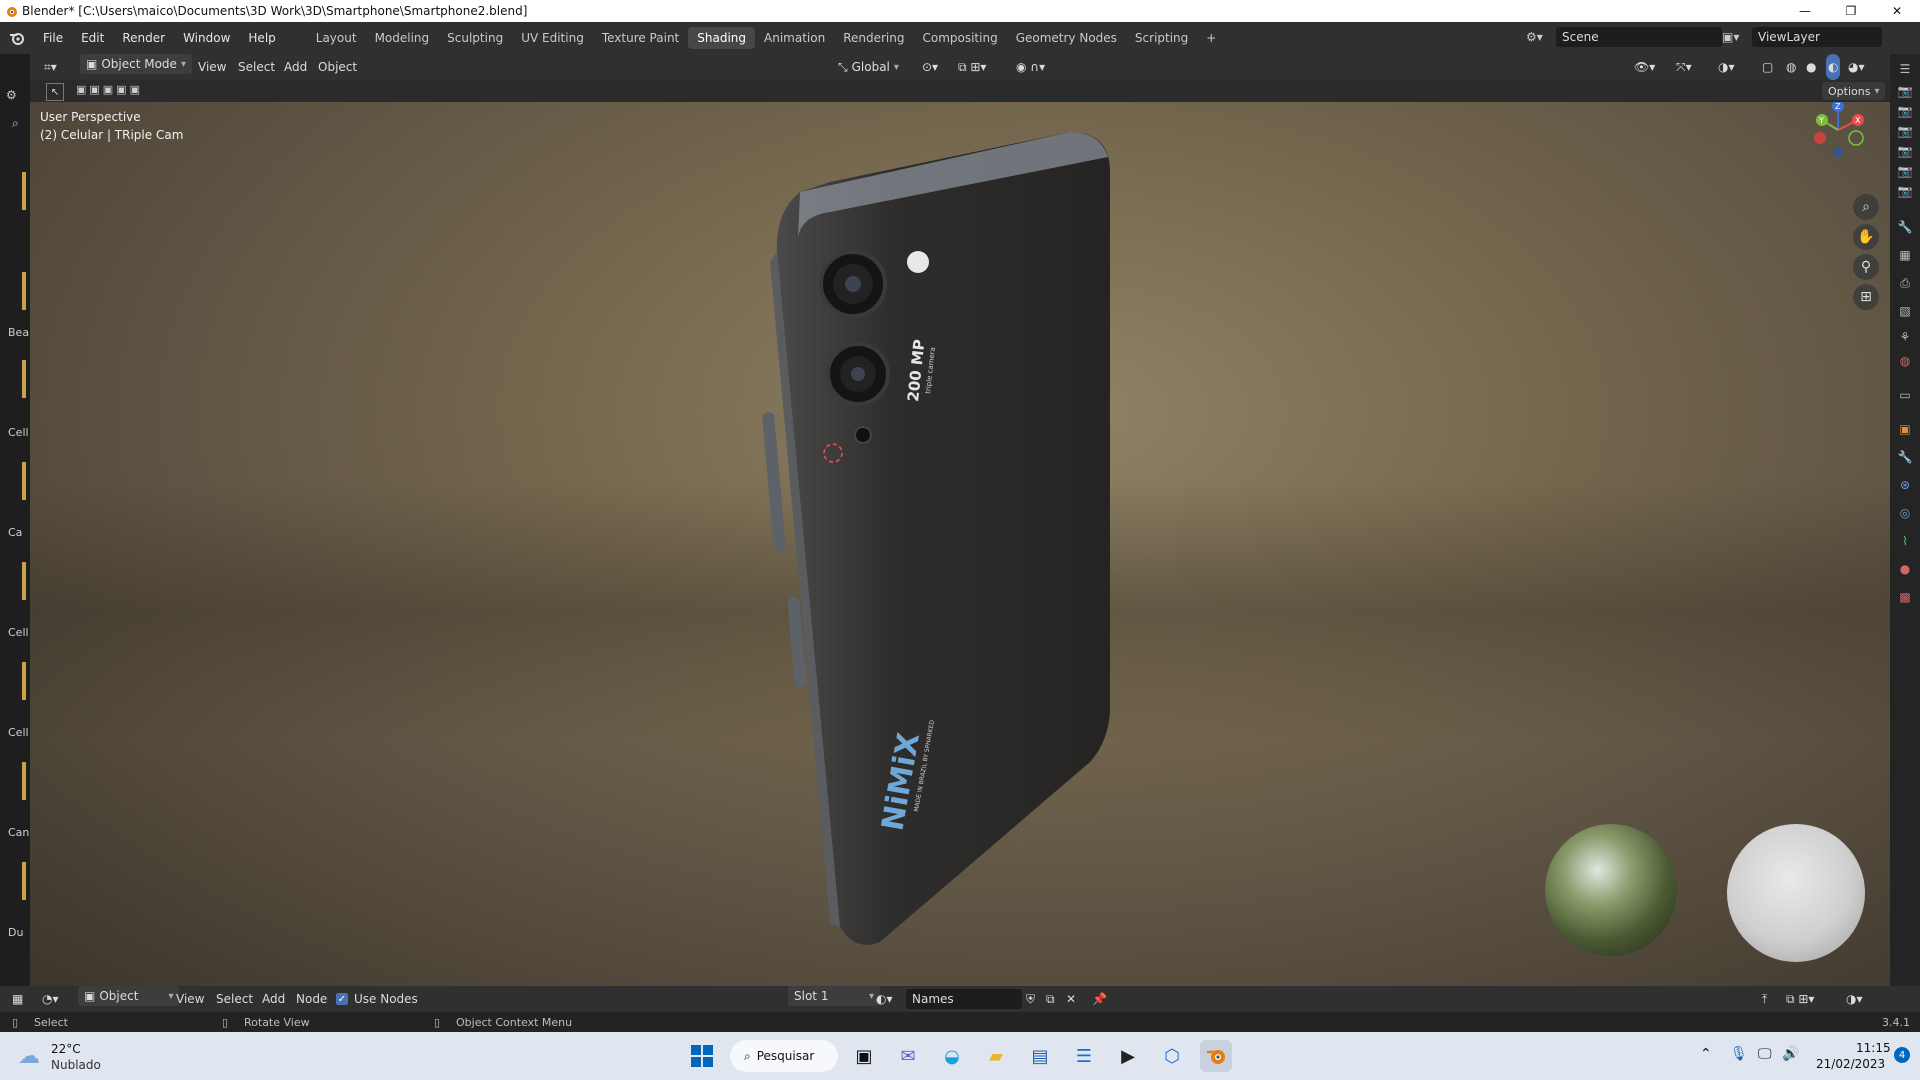 The height and width of the screenshot is (1080, 1920). What do you see at coordinates (11, 95) in the screenshot?
I see `tool-settings-icon: ⚙` at bounding box center [11, 95].